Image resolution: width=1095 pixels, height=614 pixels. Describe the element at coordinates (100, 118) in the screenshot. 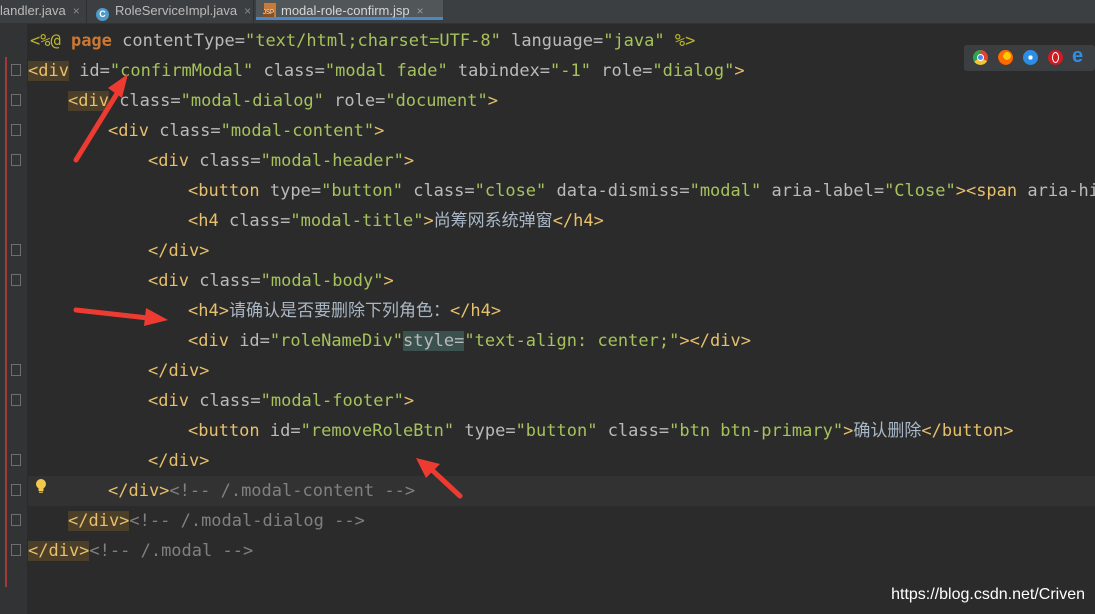

I see `arrow-to-confirm-modal` at that location.